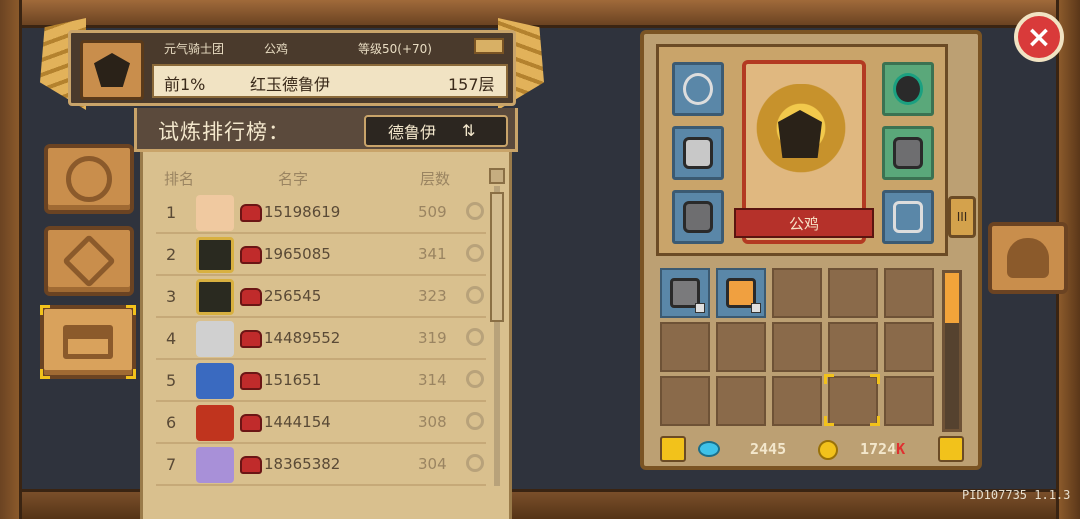 This screenshot has height=519, width=1080. What do you see at coordinates (432, 422) in the screenshot?
I see `row-floors: 308` at bounding box center [432, 422].